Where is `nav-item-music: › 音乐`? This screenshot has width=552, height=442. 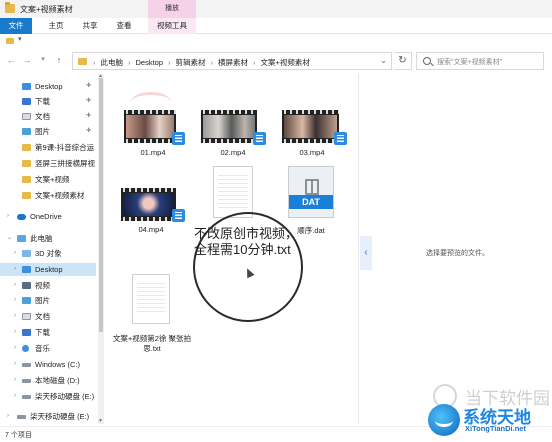 nav-item-music: › 音乐 is located at coordinates (48, 348).